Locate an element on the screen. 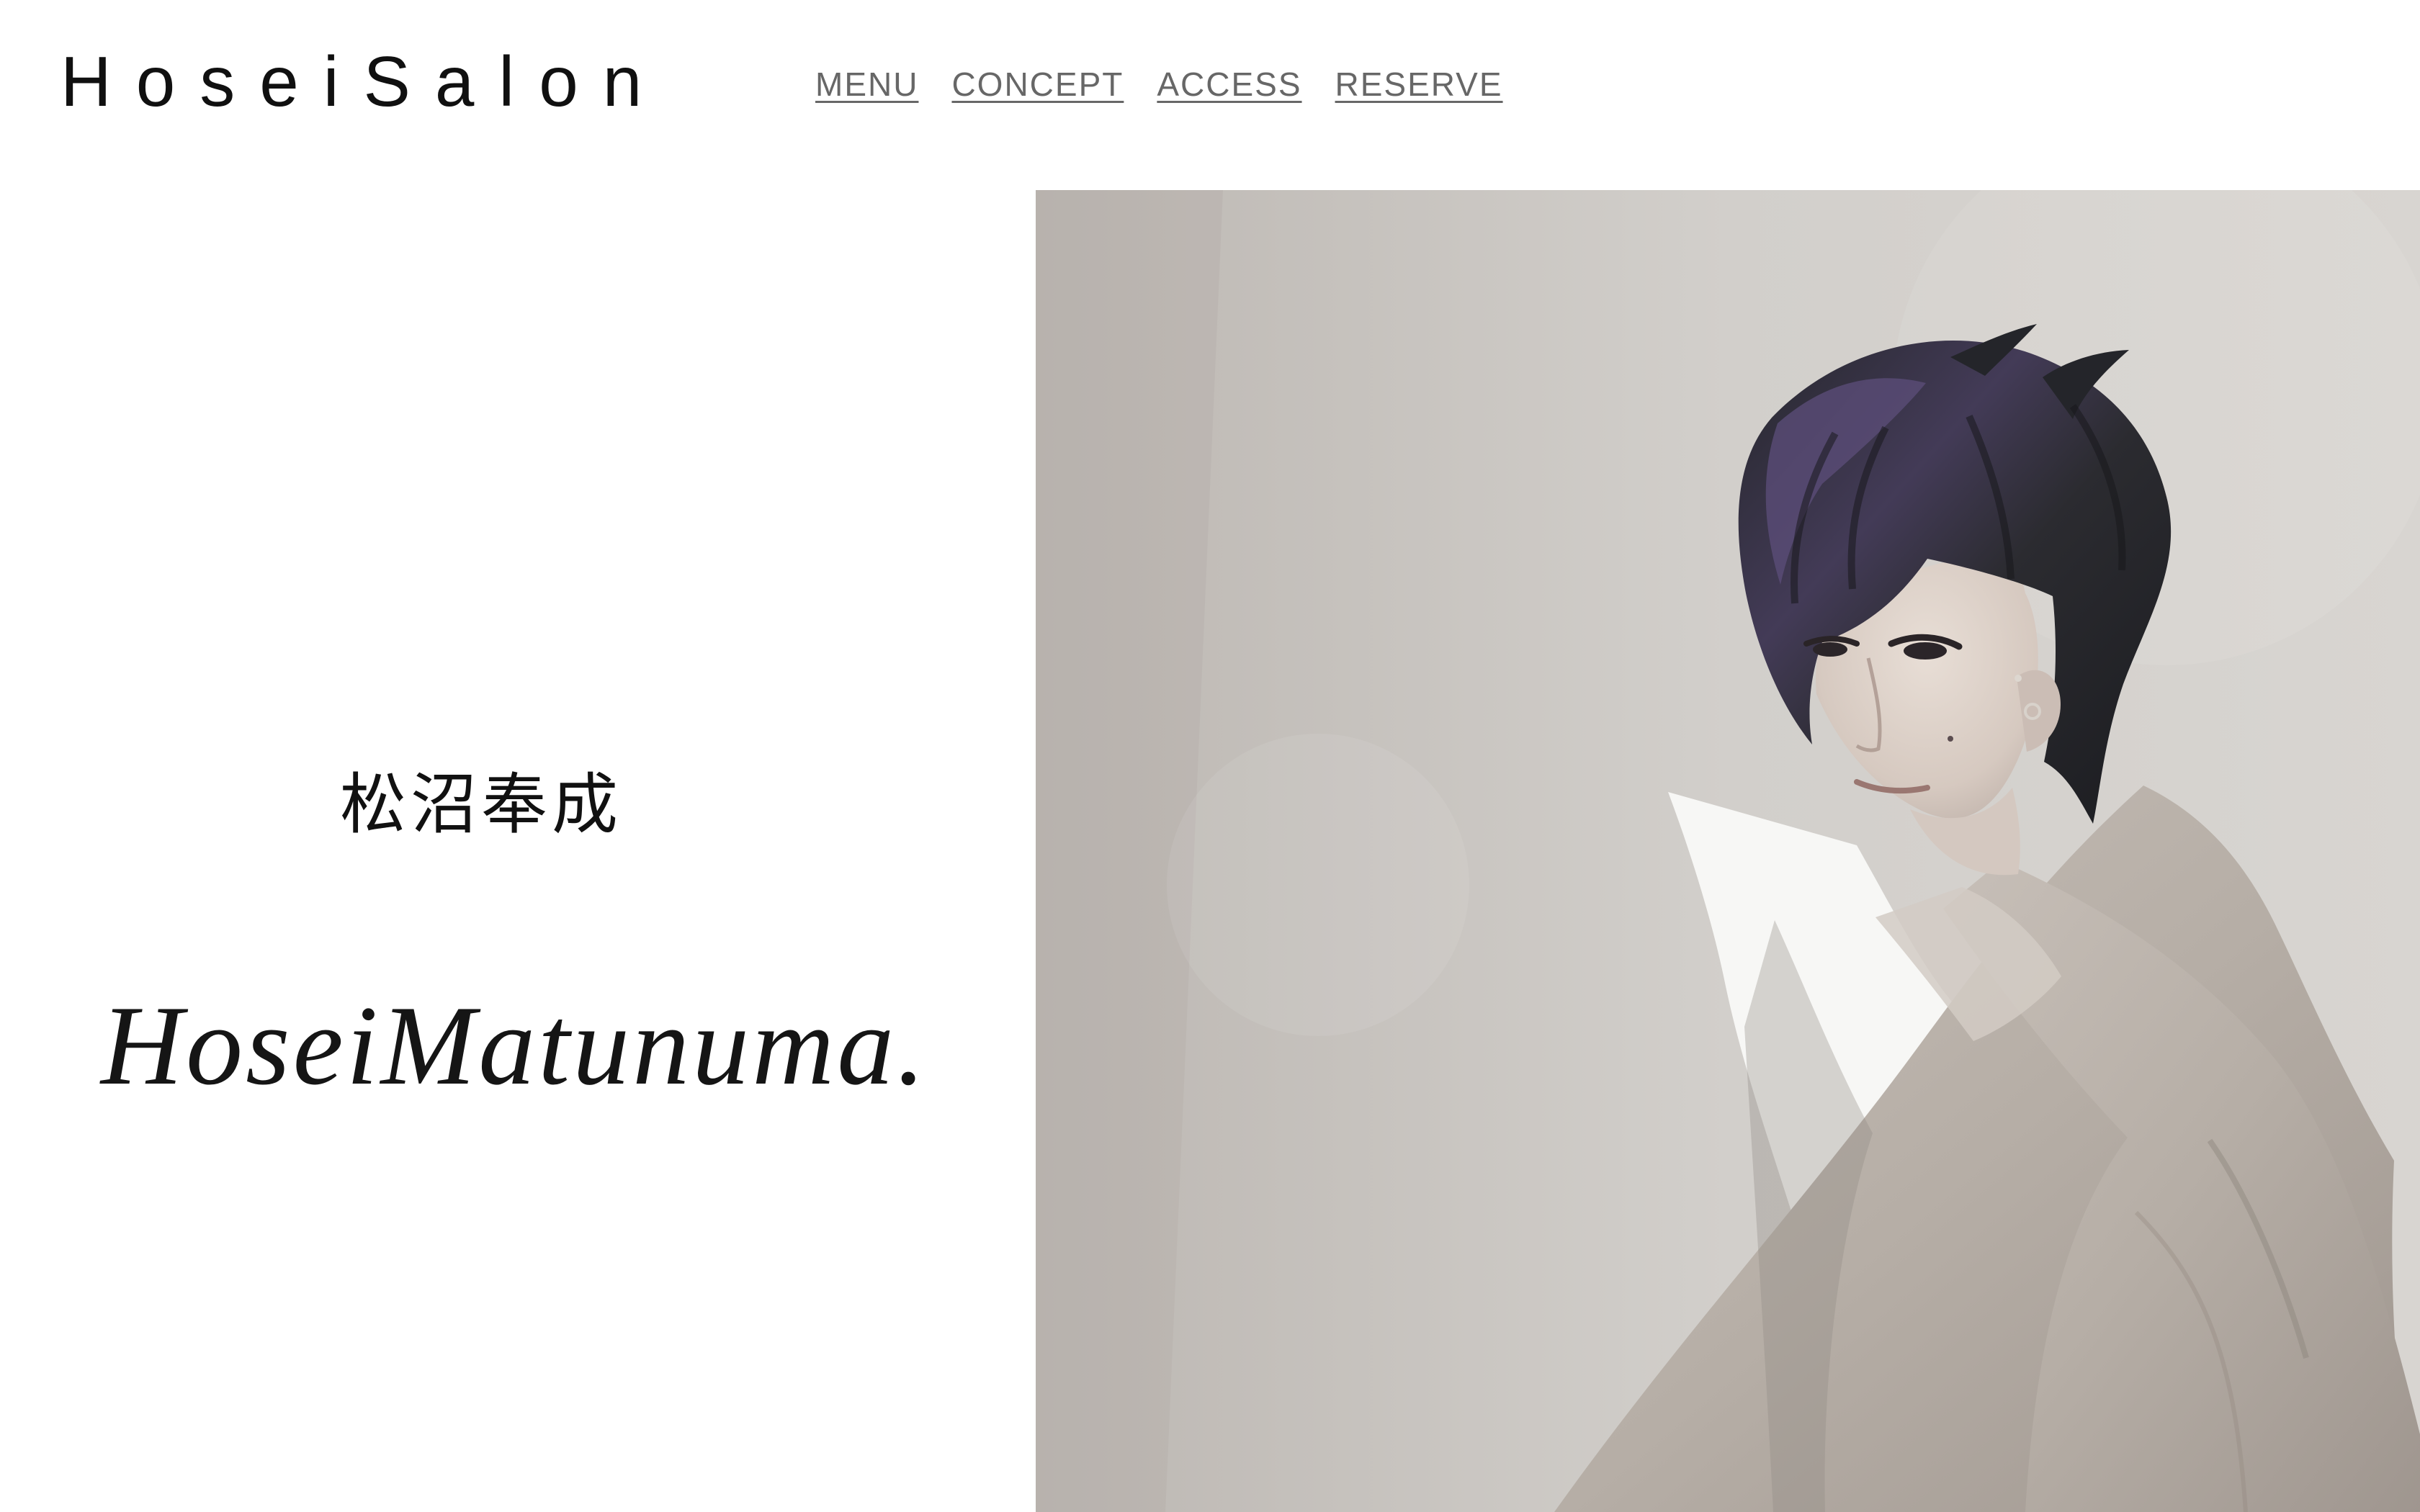  nav-link-concept: CONCEPT is located at coordinates (1037, 84).